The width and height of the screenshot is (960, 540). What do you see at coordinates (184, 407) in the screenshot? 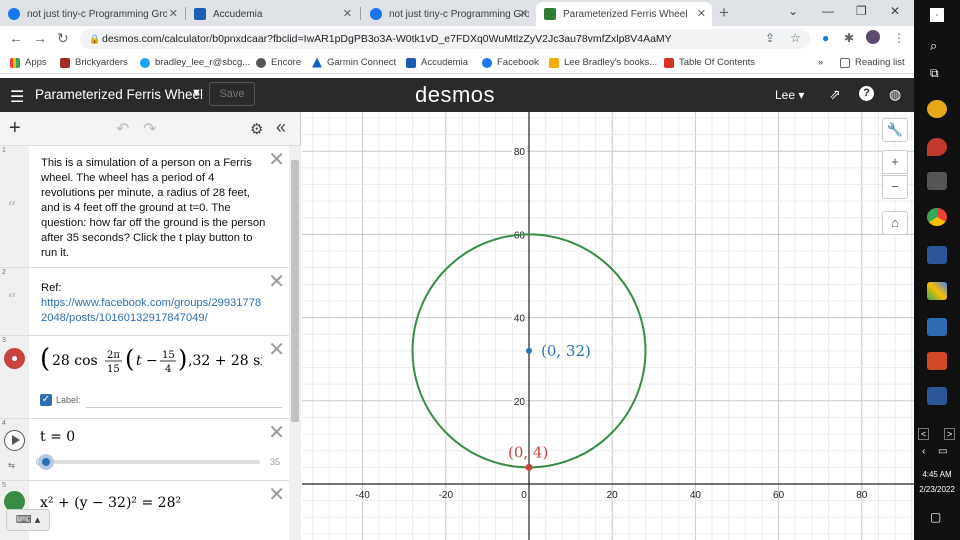
I see `label-text-input` at bounding box center [184, 407].